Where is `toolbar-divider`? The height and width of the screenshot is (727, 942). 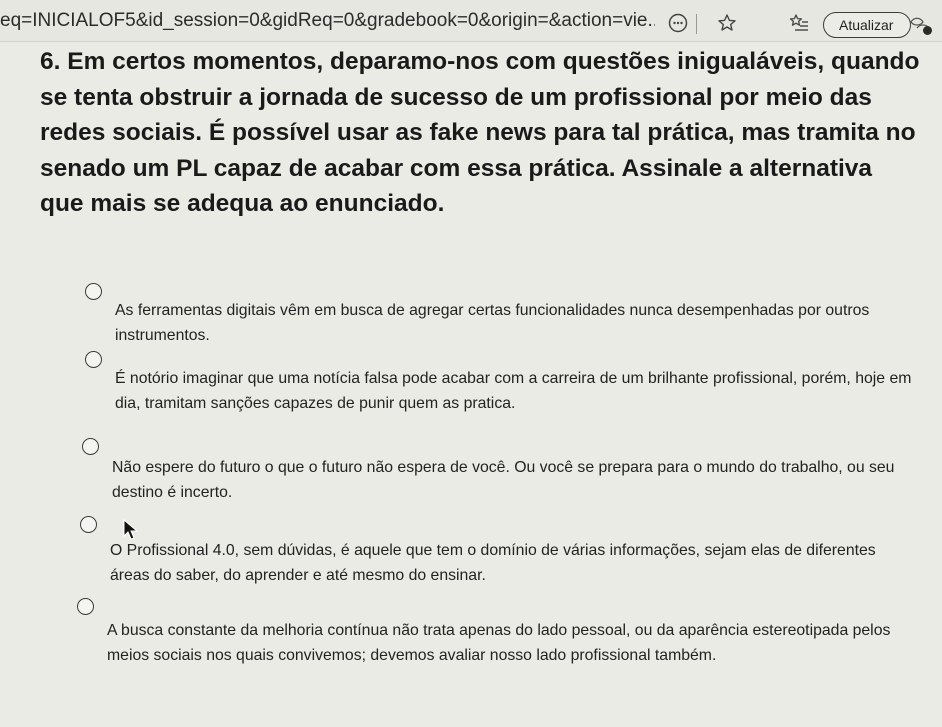
toolbar-divider is located at coordinates (696, 24).